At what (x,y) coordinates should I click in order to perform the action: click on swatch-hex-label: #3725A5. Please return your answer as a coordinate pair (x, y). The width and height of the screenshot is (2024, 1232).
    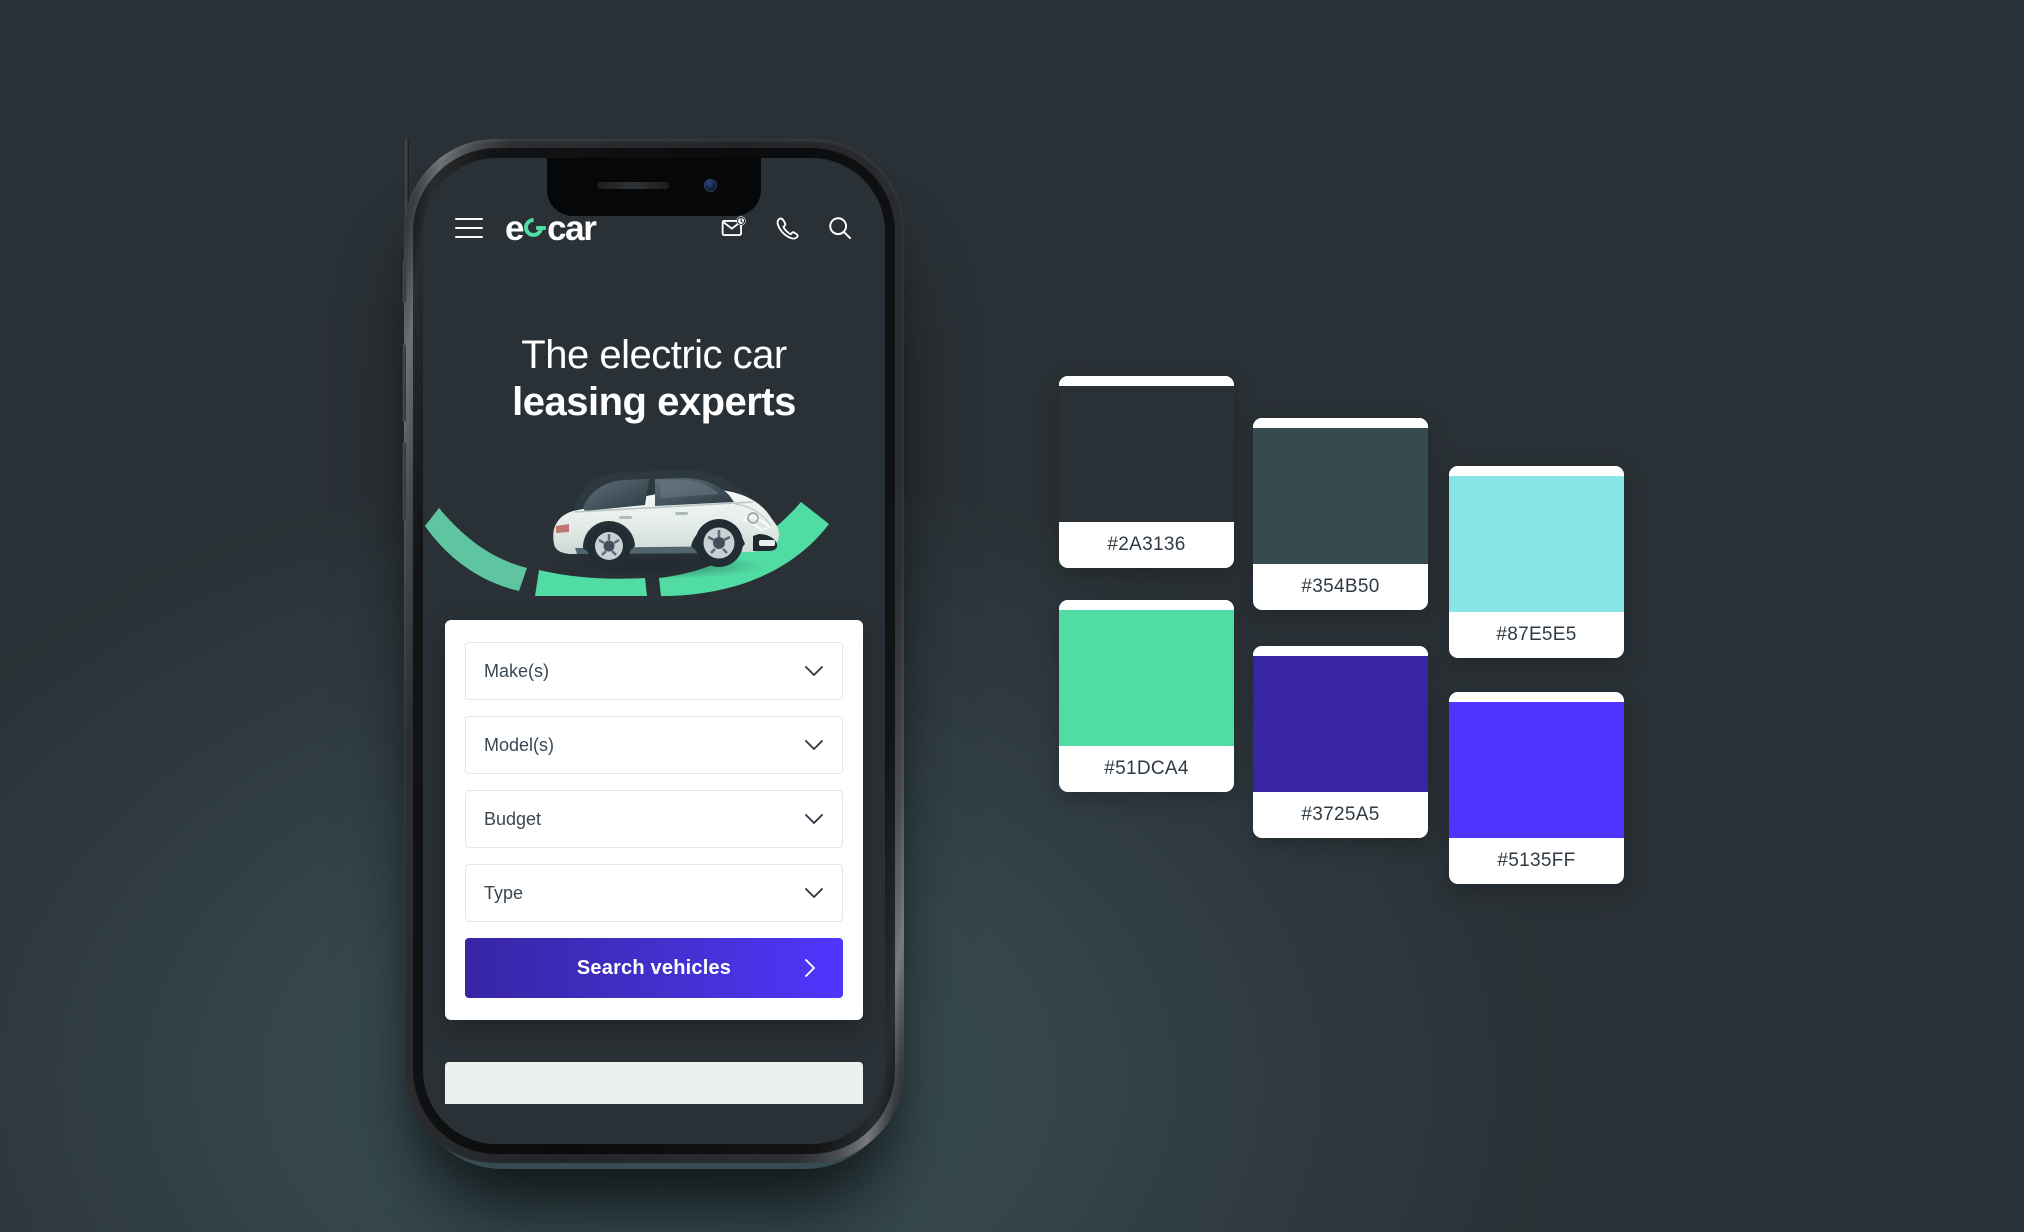
    Looking at the image, I should click on (1340, 814).